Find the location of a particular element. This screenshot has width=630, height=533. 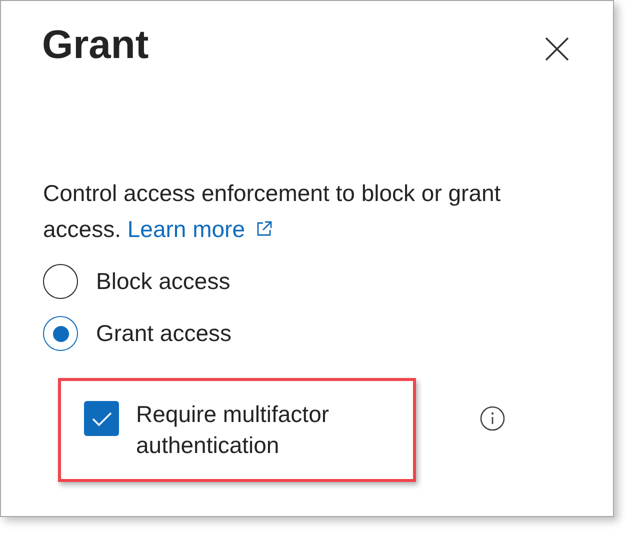

info-icon is located at coordinates (492, 418).